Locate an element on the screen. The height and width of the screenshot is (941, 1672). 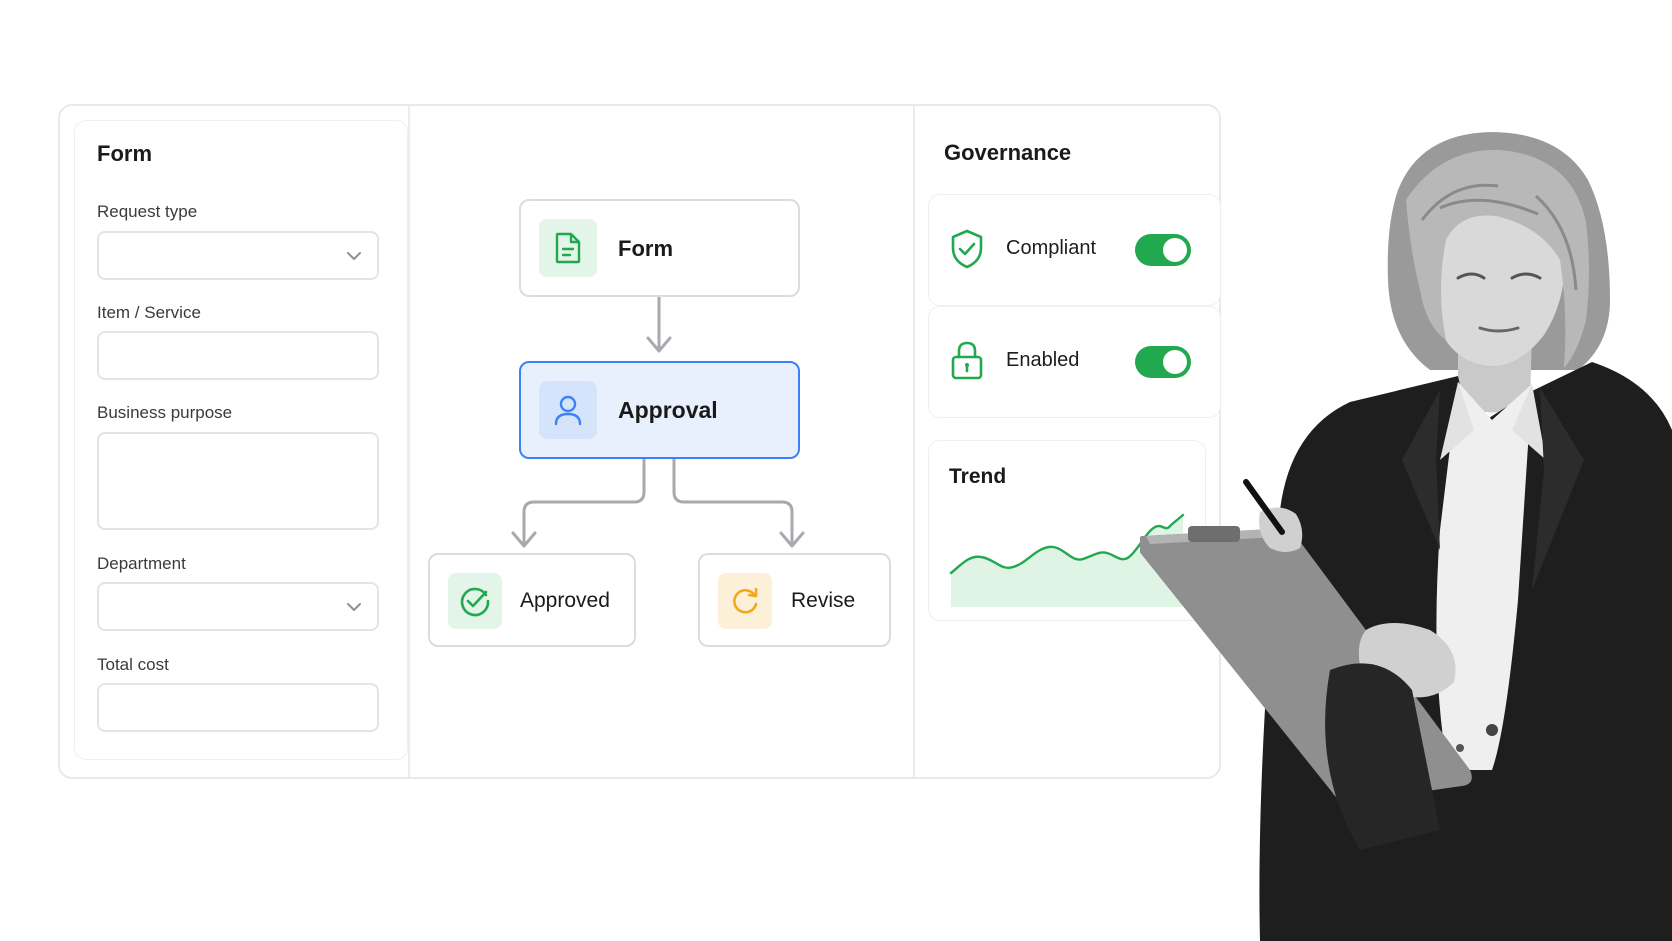
lock-icon is located at coordinates (967, 360).